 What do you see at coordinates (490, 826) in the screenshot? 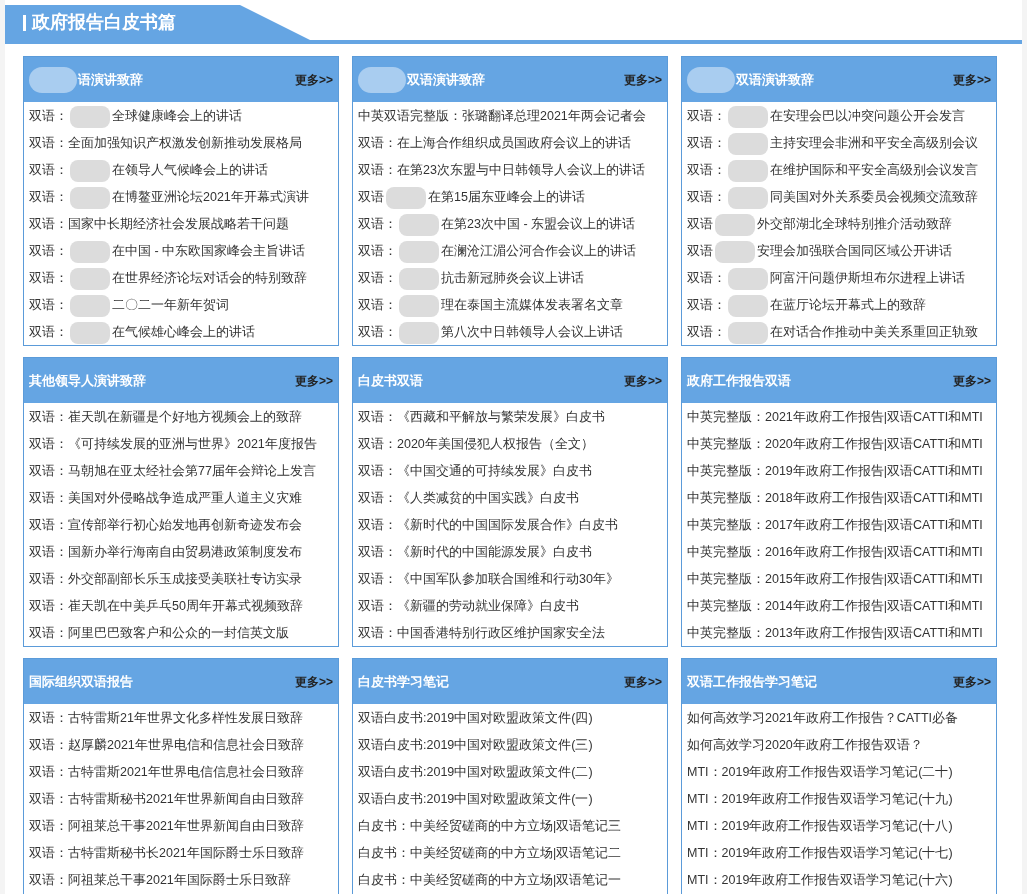
I see `article-link: 白皮书：中美经贸磋商的中方立场|双语笔记三` at bounding box center [490, 826].